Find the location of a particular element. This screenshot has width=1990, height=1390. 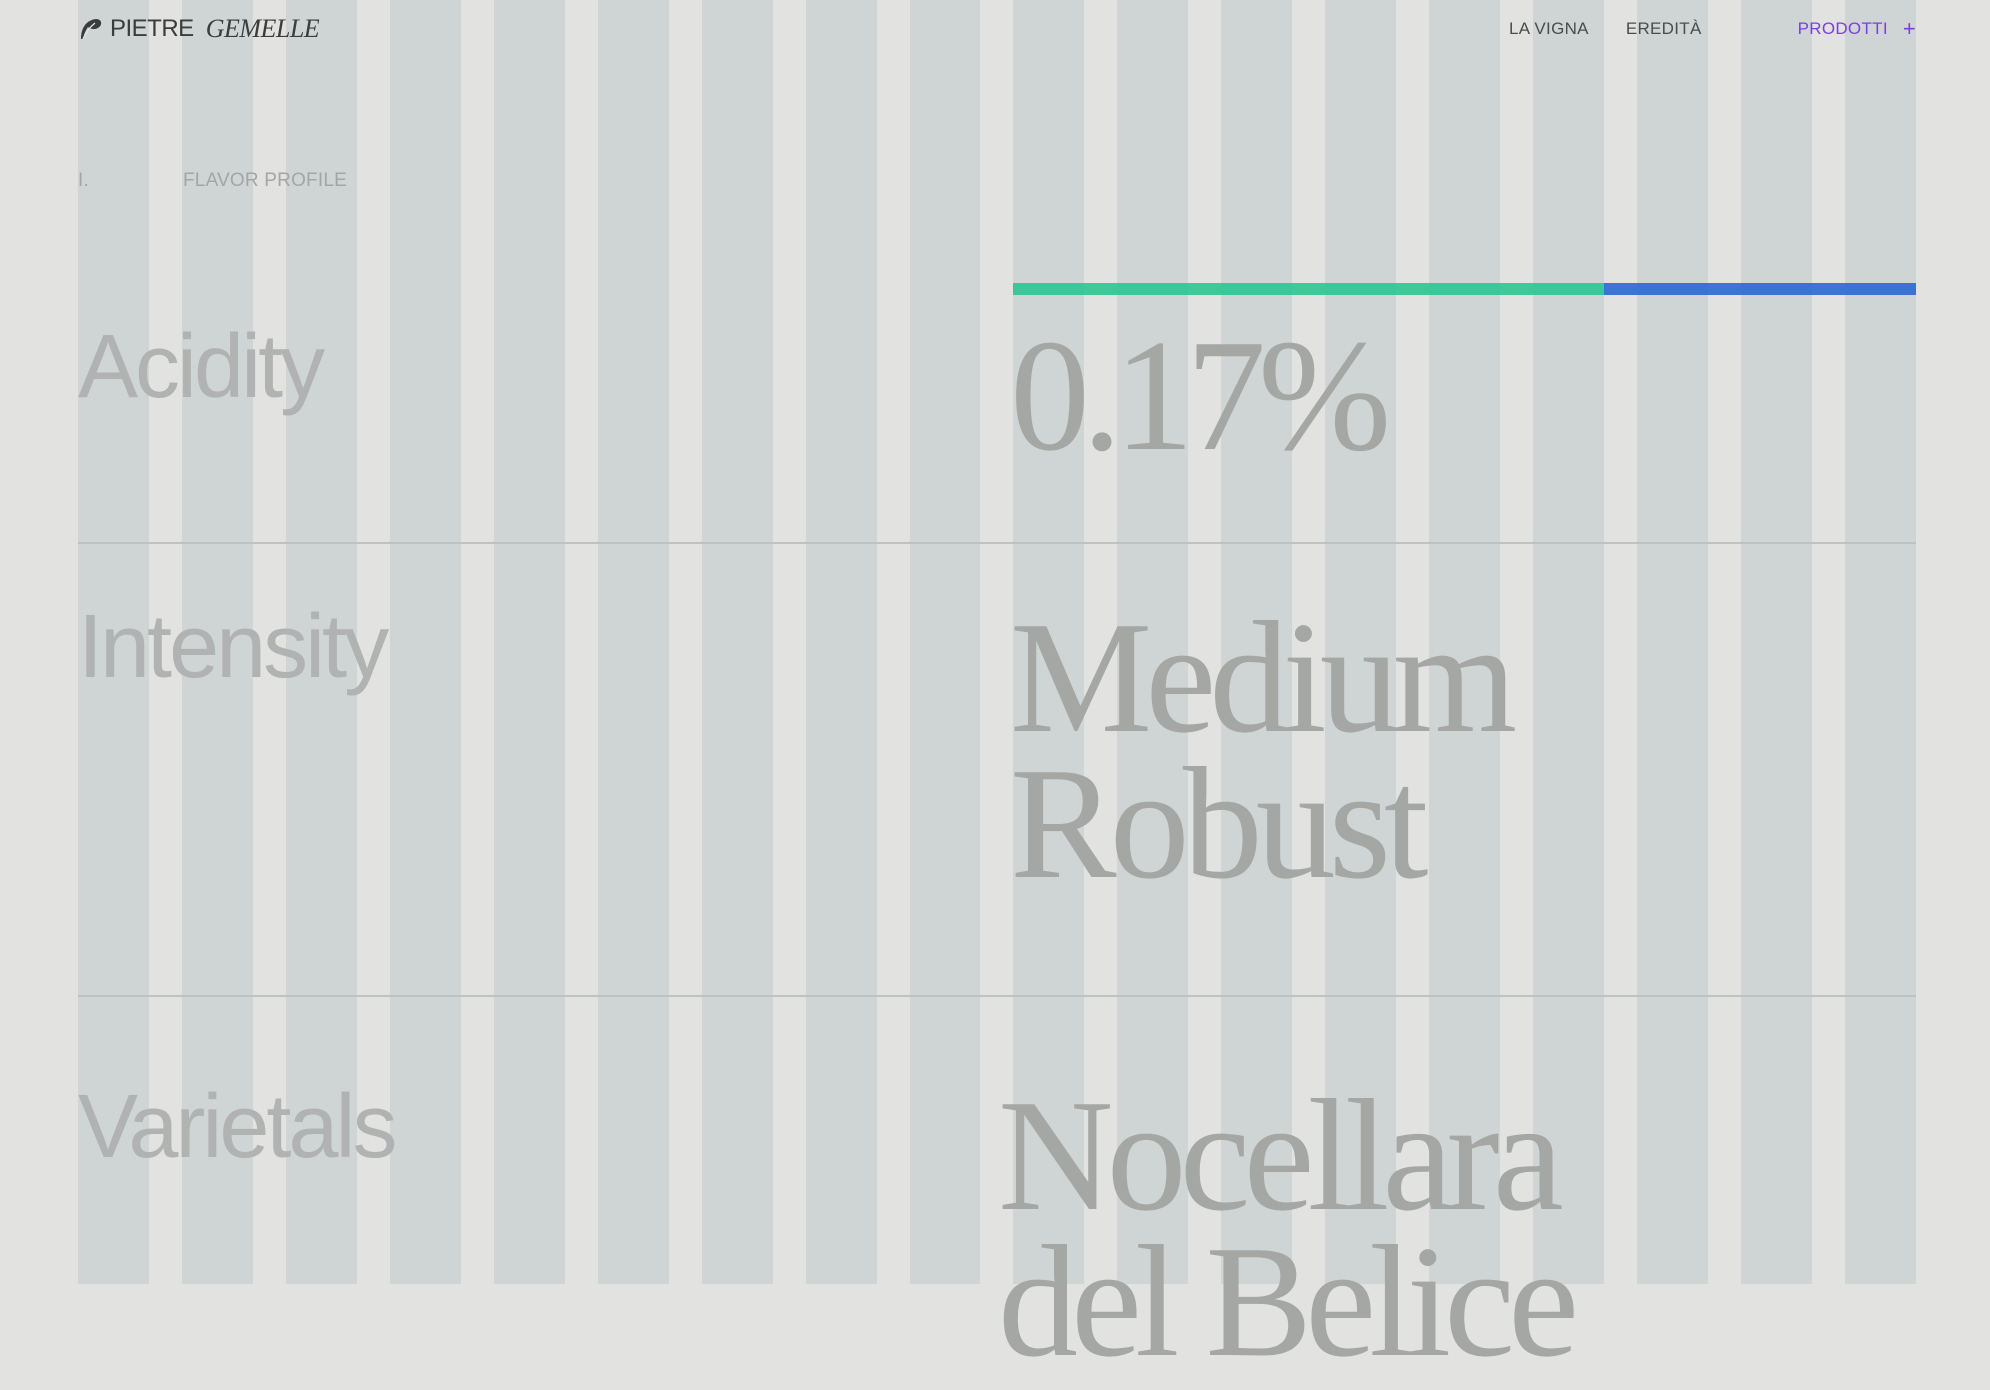

brand-name-italic: GEMELLE is located at coordinates (262, 28).